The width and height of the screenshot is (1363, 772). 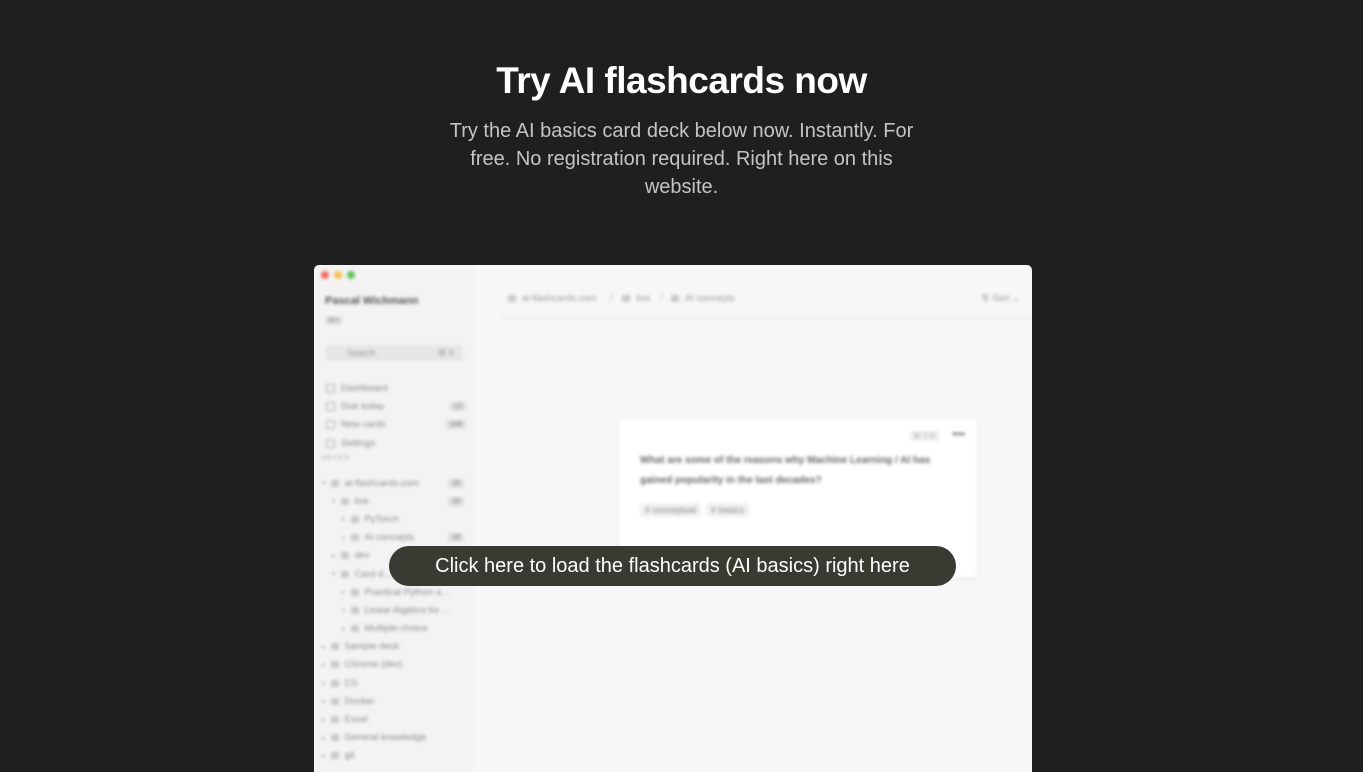 I want to click on card-tags: # conceptual # basics, so click(x=695, y=510).